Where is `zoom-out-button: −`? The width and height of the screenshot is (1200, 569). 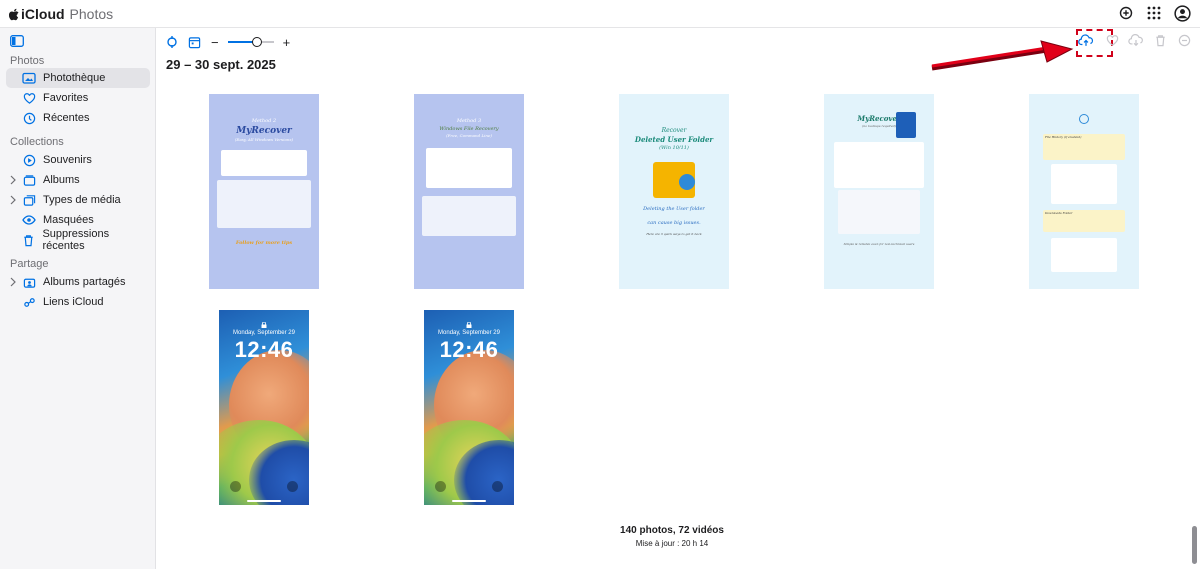 zoom-out-button: − is located at coordinates (215, 42).